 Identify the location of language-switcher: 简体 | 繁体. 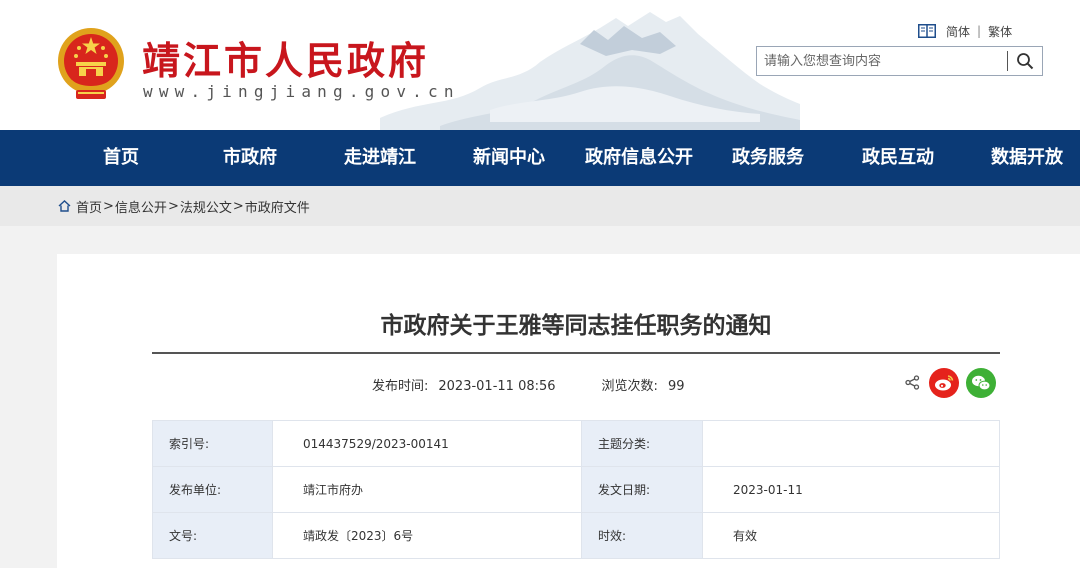
(965, 31).